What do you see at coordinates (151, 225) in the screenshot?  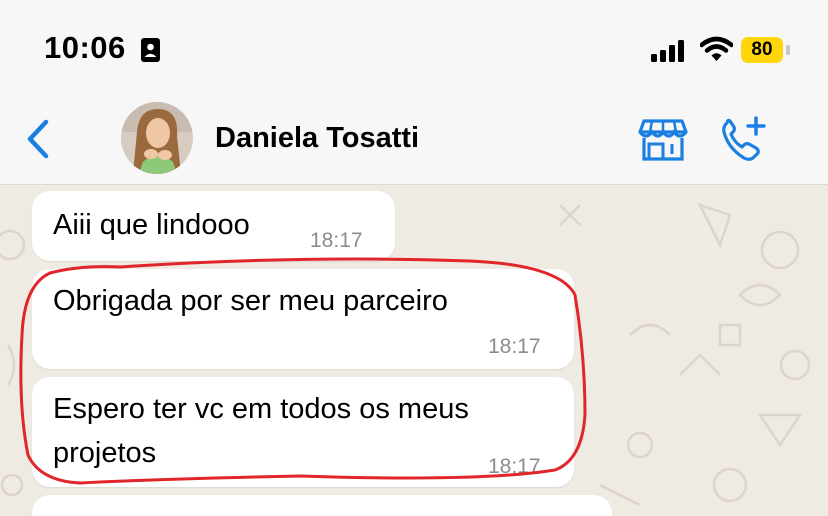 I see `message-text: Aiii que lindooo` at bounding box center [151, 225].